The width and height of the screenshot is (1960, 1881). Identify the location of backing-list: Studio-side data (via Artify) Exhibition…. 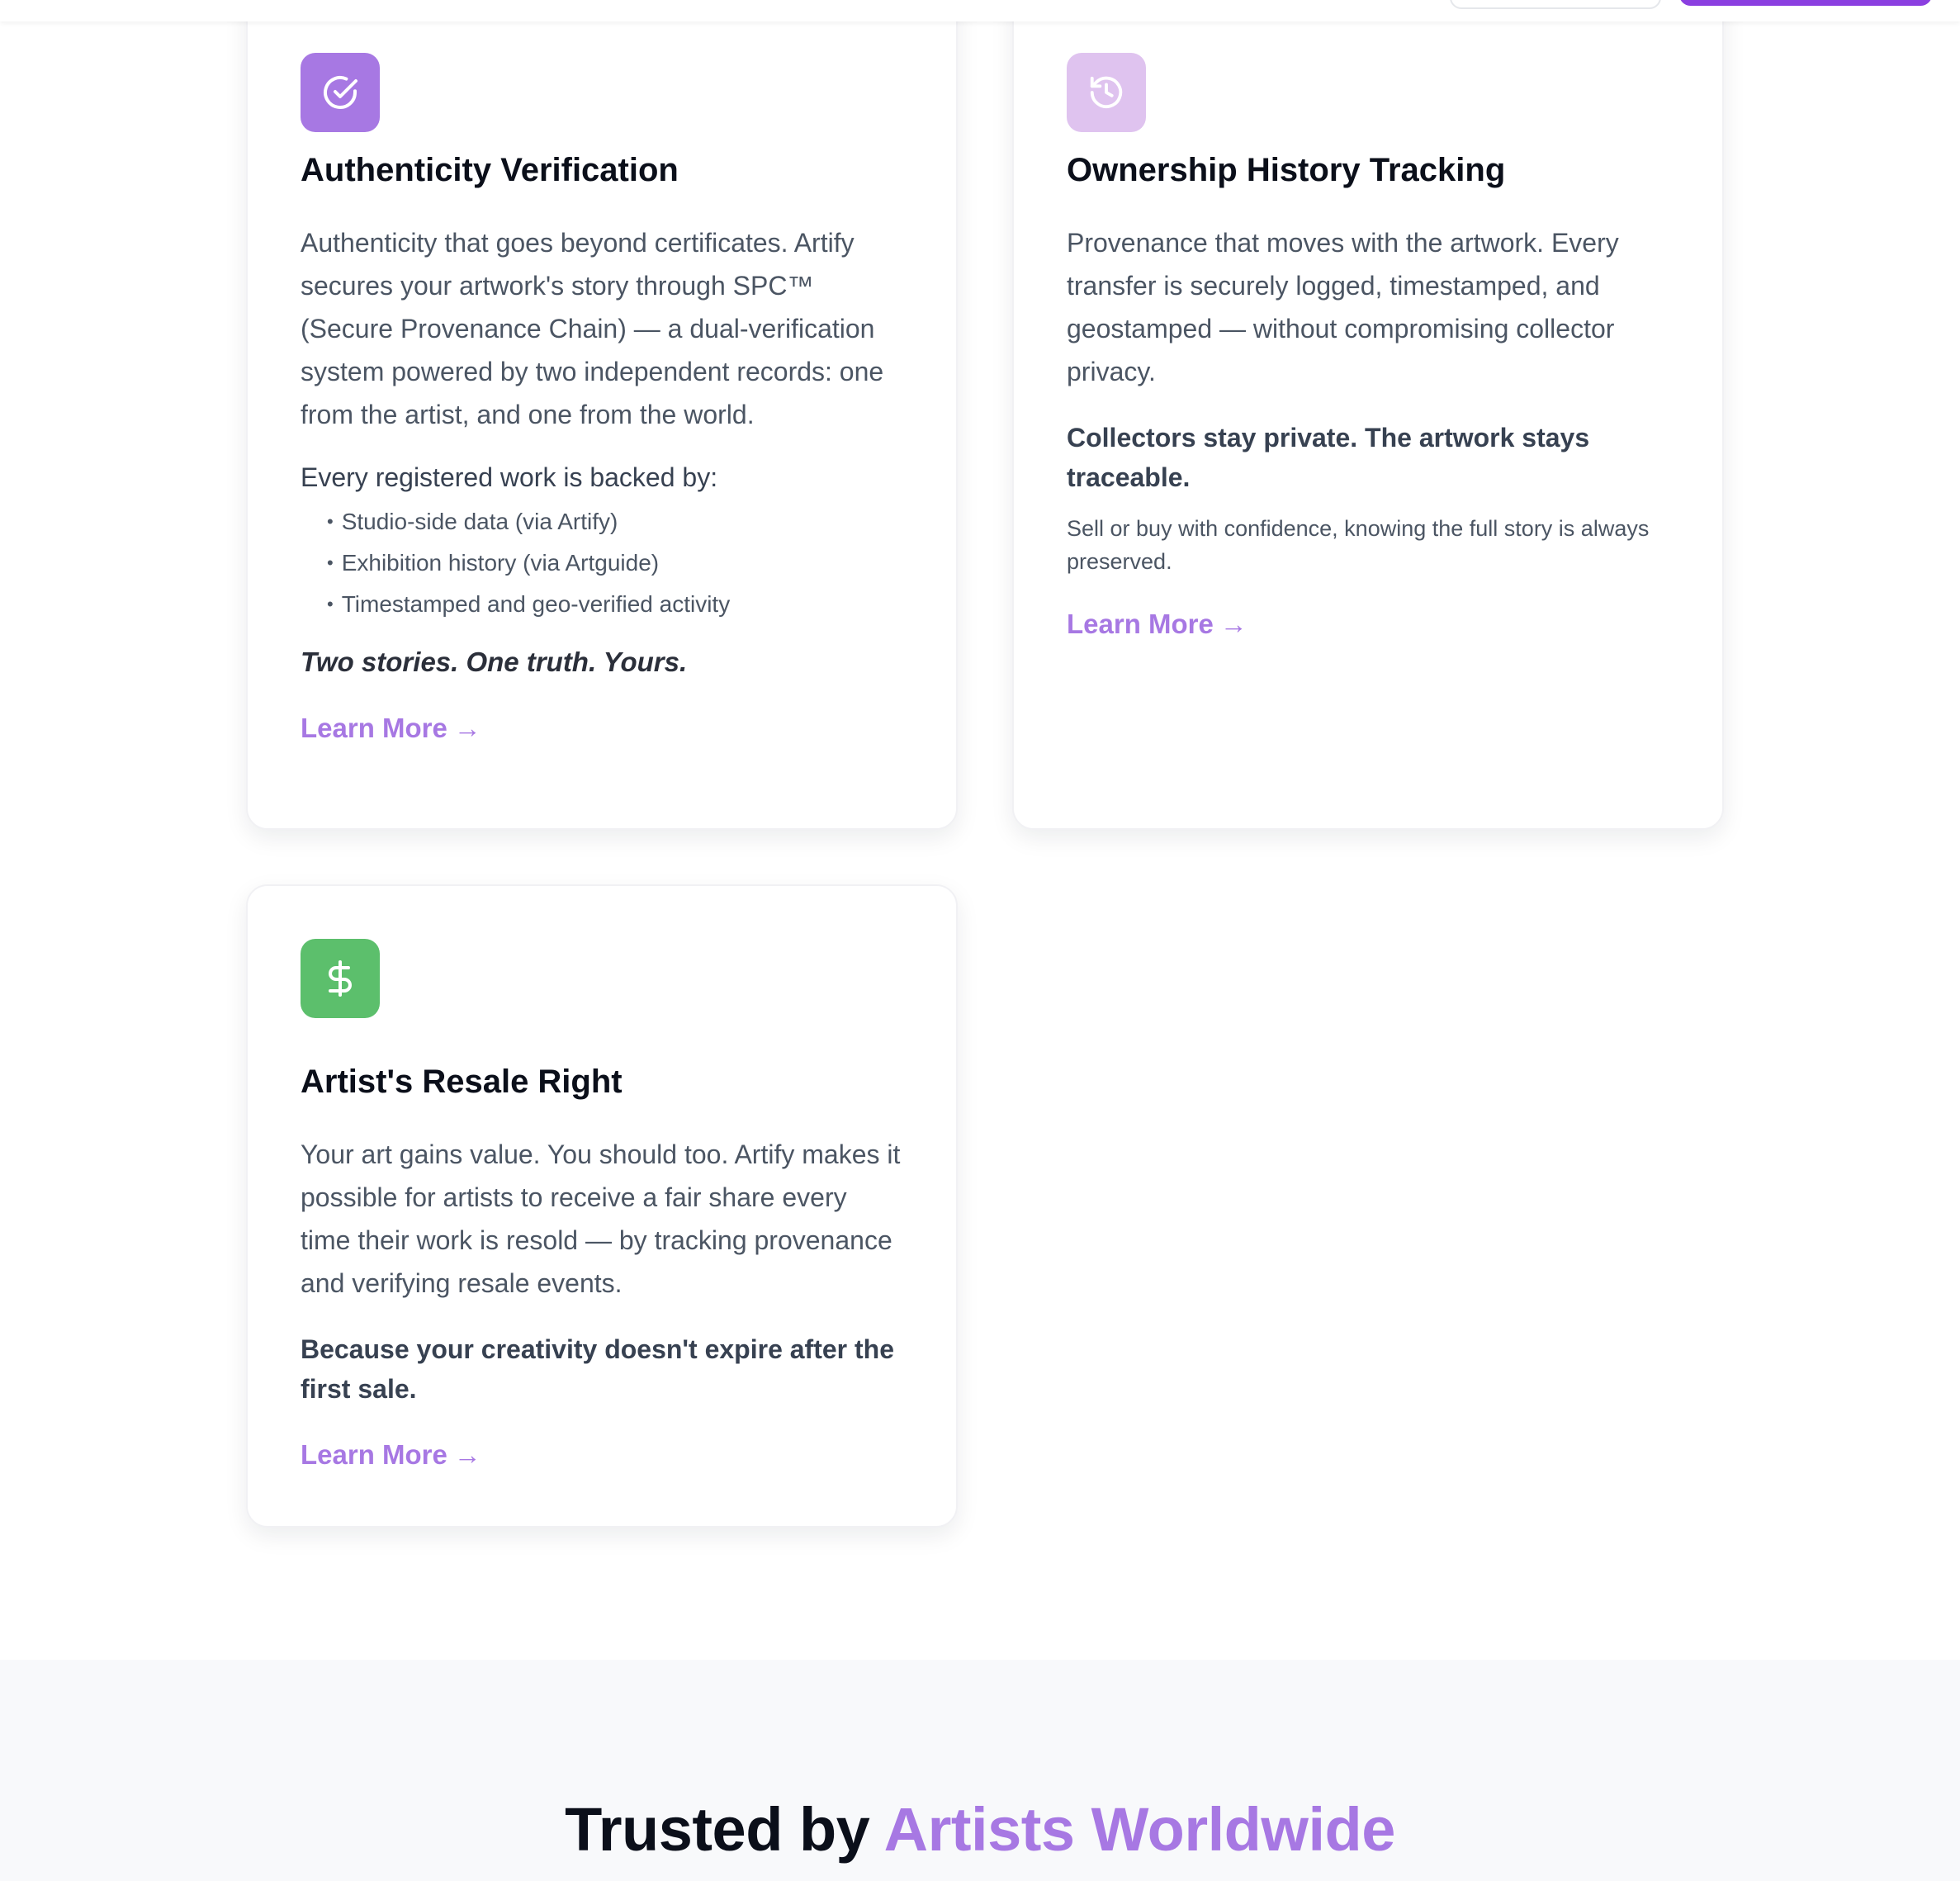
(602, 564).